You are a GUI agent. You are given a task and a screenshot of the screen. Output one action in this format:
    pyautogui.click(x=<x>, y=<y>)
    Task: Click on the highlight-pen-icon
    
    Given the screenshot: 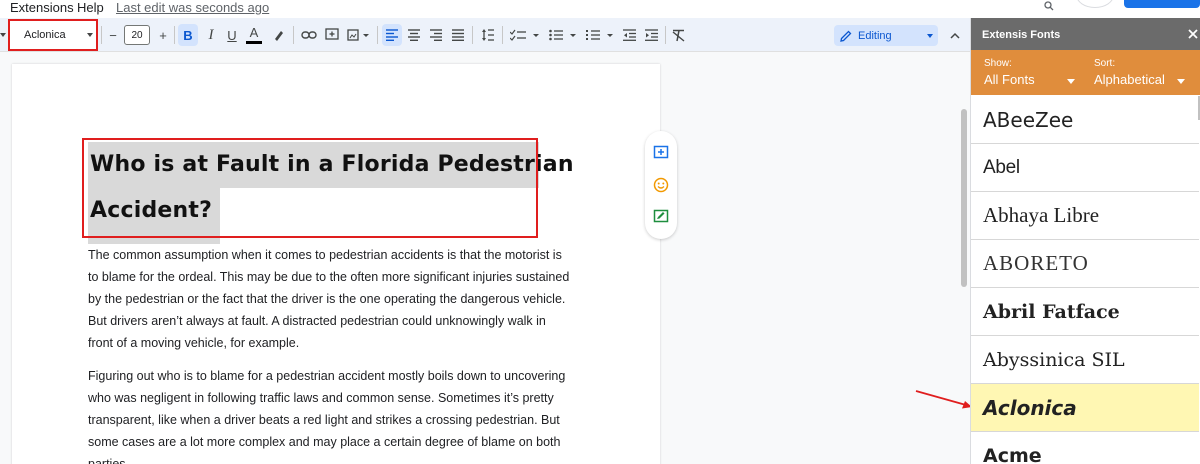 What is the action you would take?
    pyautogui.click(x=279, y=35)
    